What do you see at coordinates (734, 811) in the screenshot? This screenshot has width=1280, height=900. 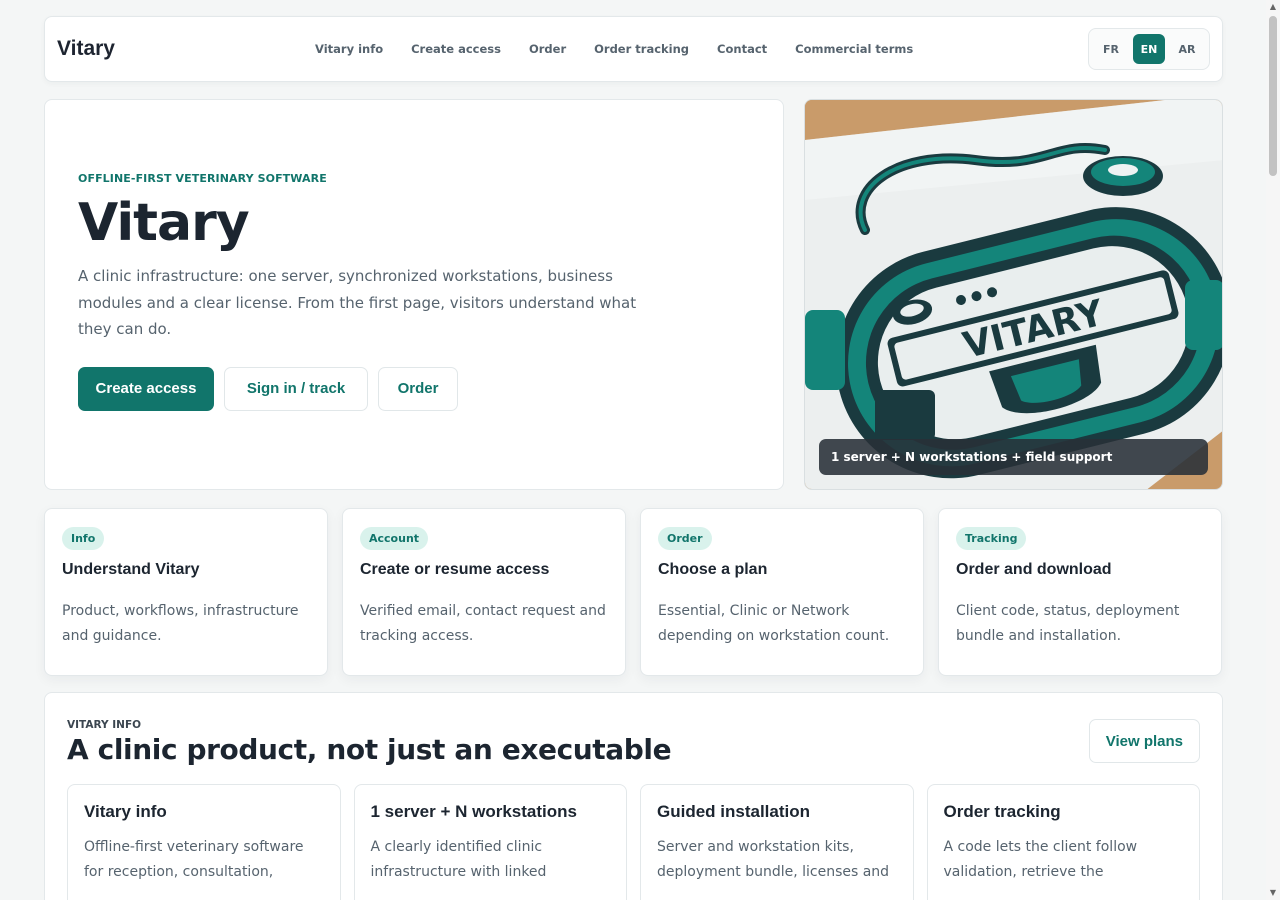 I see `info-card-title: Guided installation` at bounding box center [734, 811].